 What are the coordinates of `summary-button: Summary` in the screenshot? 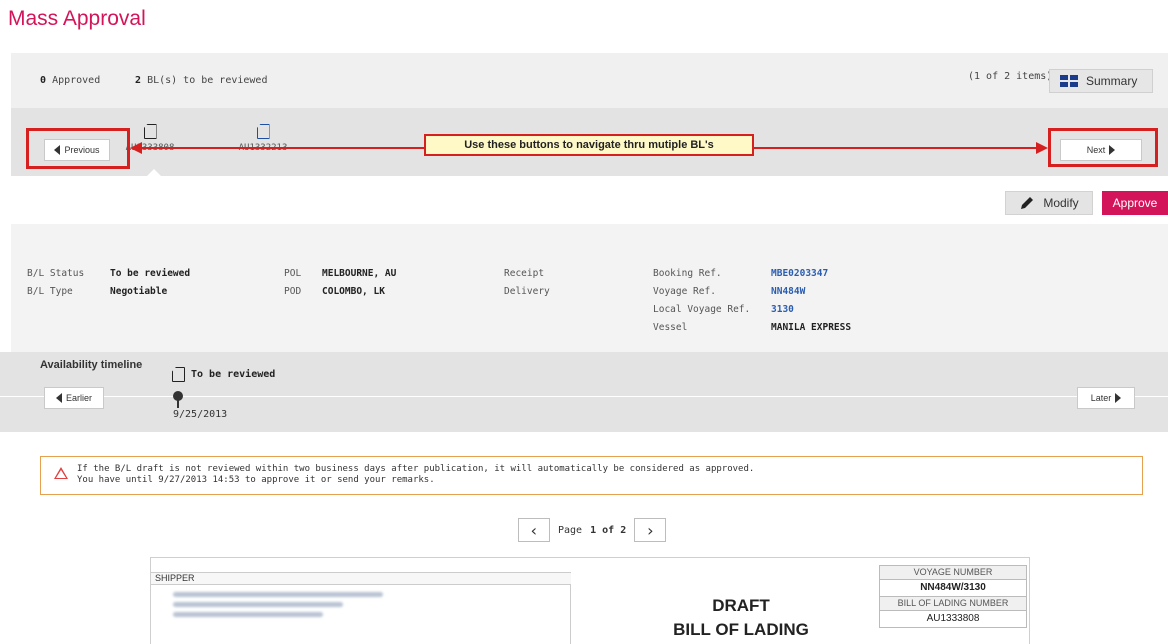 It's located at (1101, 81).